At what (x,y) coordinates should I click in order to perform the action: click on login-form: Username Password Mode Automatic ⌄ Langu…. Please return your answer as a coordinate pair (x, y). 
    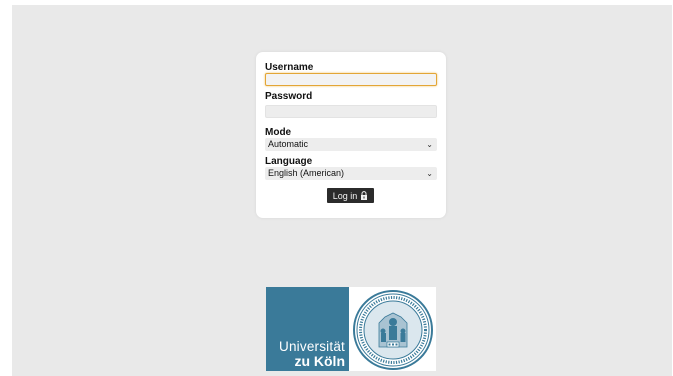
    Looking at the image, I should click on (351, 135).